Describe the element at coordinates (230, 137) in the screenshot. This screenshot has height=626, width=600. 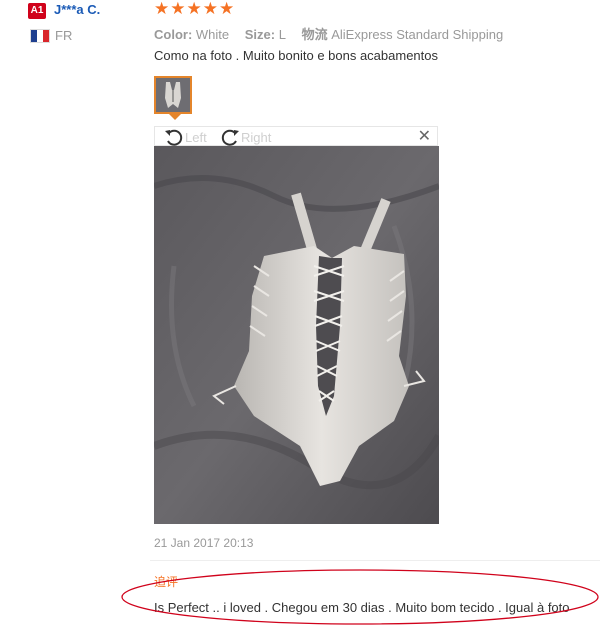
I see `rotate-right-icon` at that location.